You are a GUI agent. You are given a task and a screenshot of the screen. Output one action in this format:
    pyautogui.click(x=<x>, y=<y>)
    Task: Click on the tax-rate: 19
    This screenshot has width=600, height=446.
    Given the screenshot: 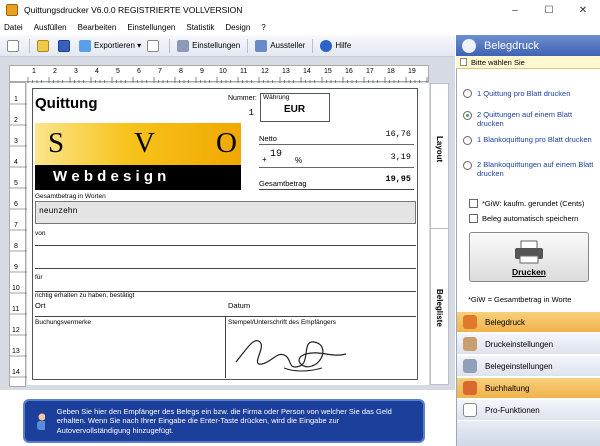 What is the action you would take?
    pyautogui.click(x=276, y=154)
    